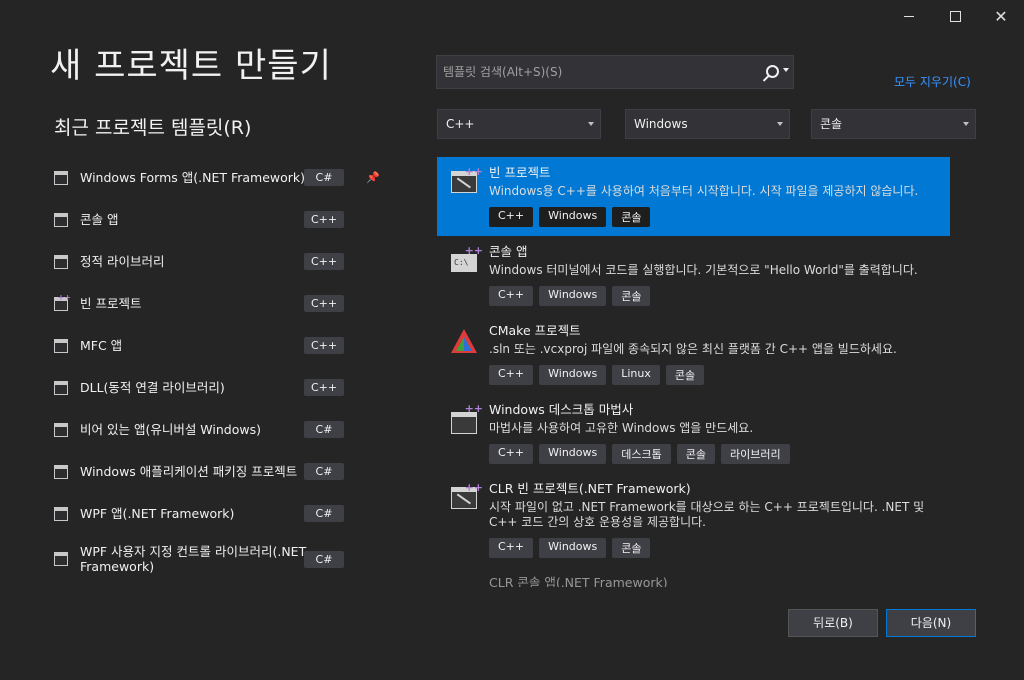 The width and height of the screenshot is (1024, 680). What do you see at coordinates (61, 471) in the screenshot?
I see `packaging-project-icon` at bounding box center [61, 471].